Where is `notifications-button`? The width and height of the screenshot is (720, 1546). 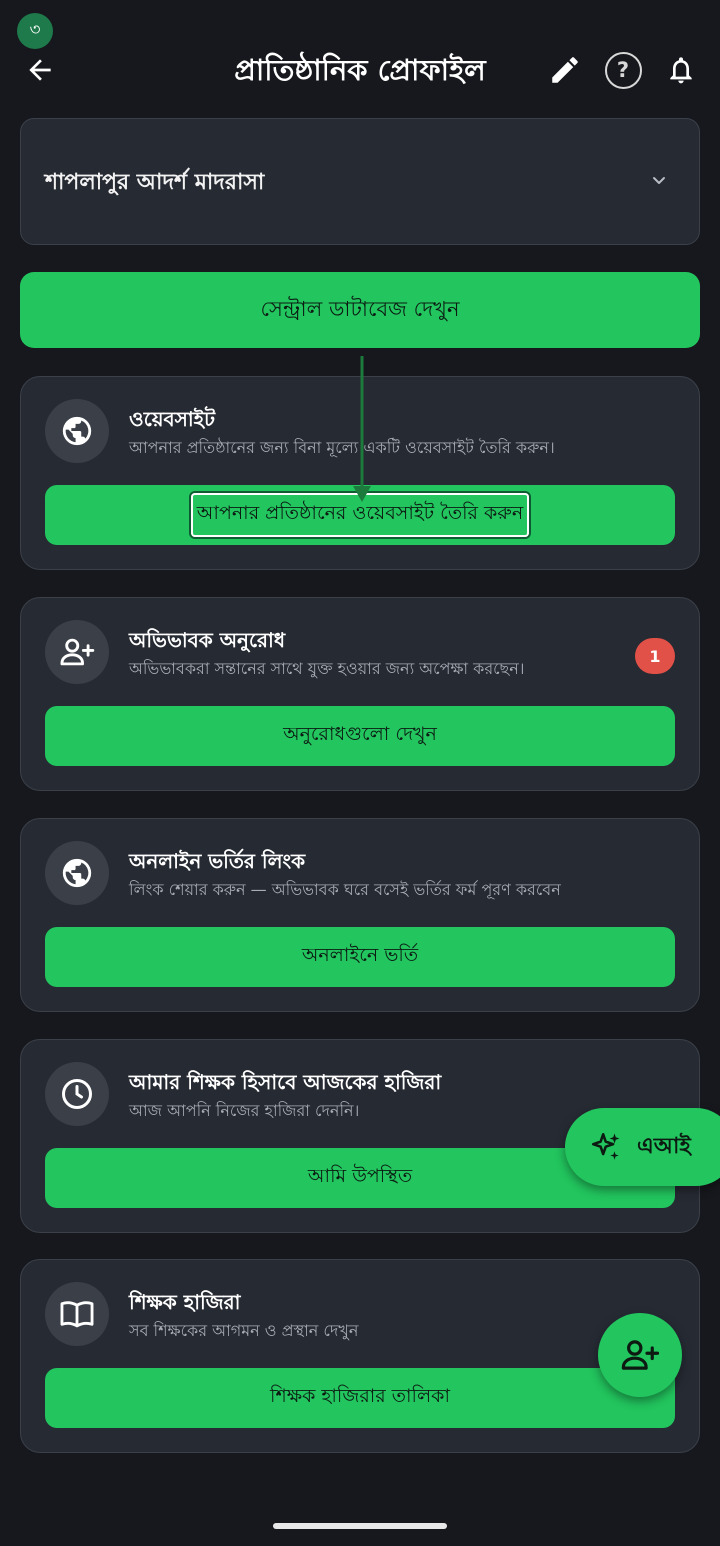 notifications-button is located at coordinates (681, 70).